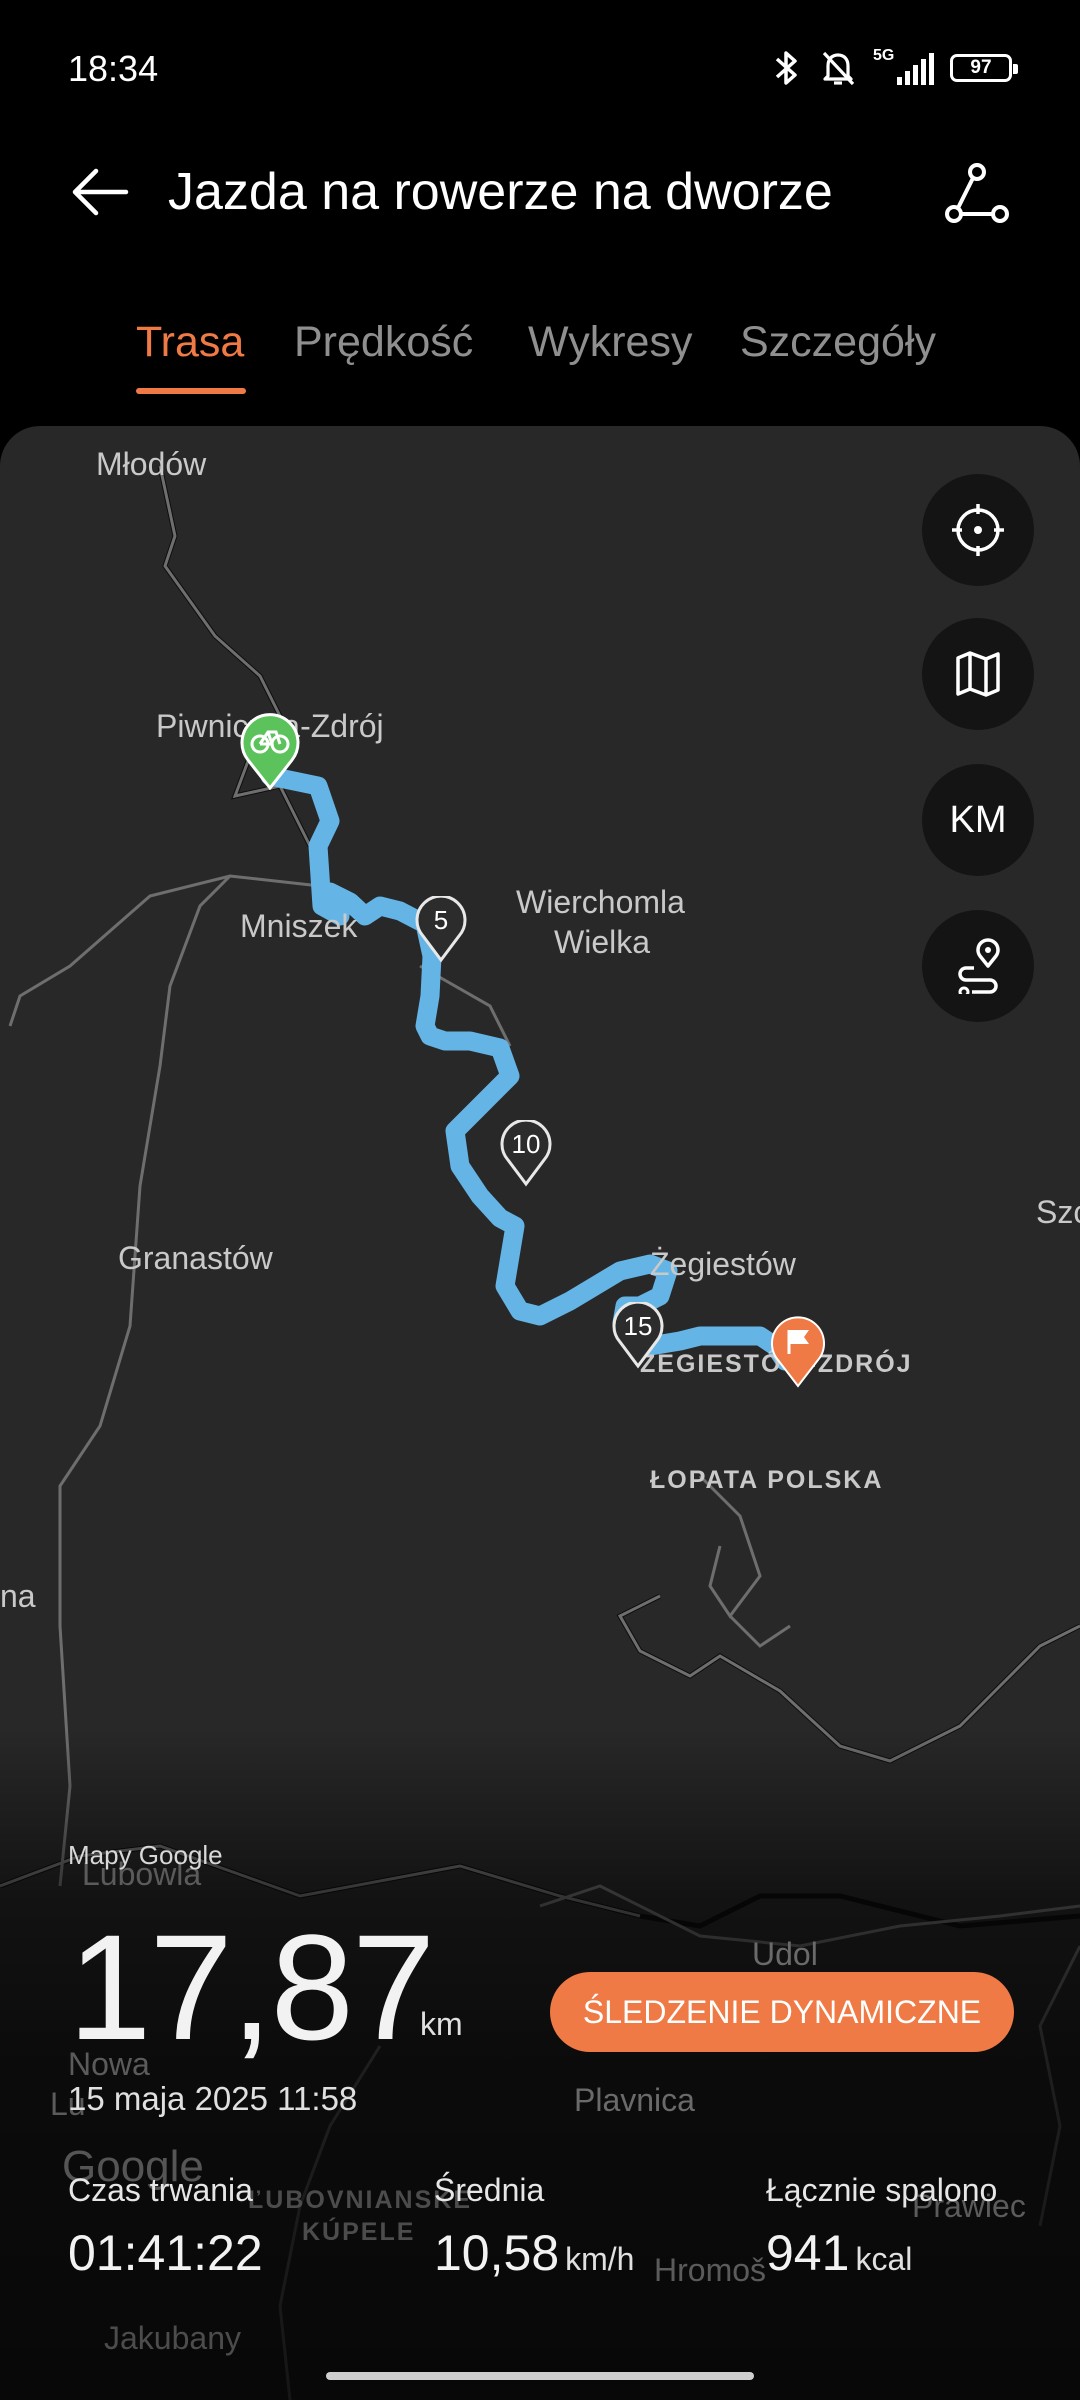 The height and width of the screenshot is (2400, 1080). Describe the element at coordinates (540, 2376) in the screenshot. I see `home-indicator` at that location.